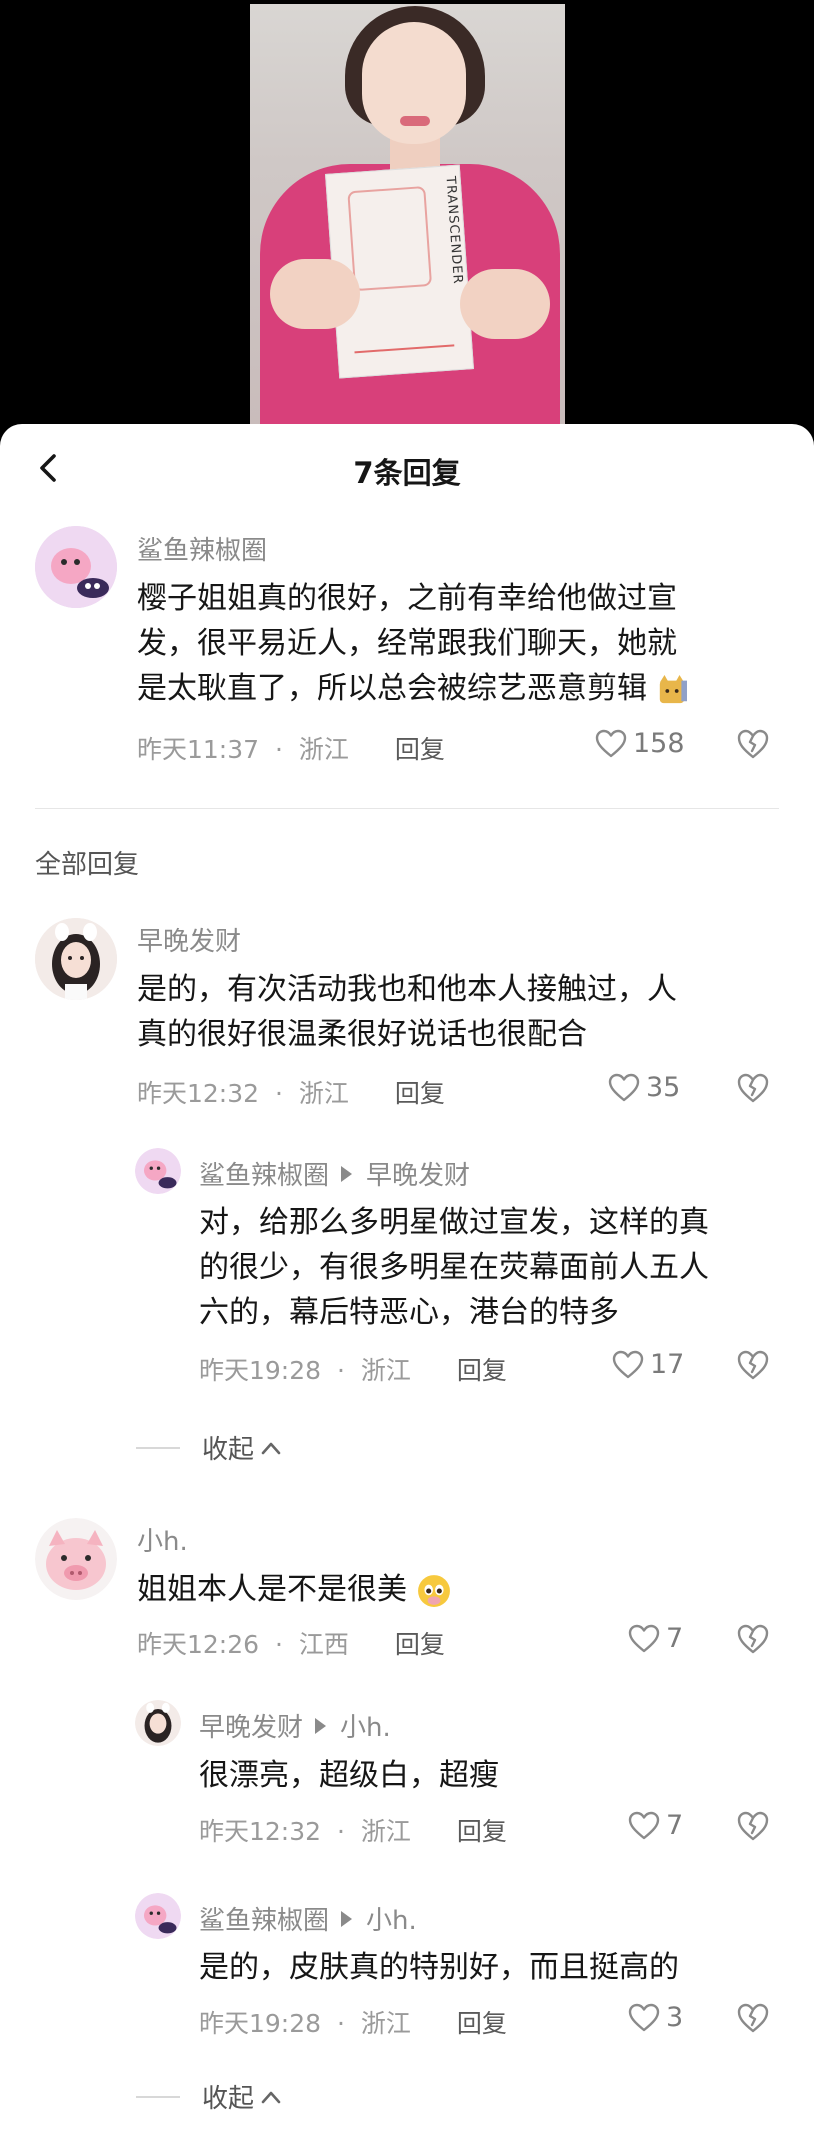  I want to click on comment-text: 姐姐本人是不是很美, so click(457, 1589).